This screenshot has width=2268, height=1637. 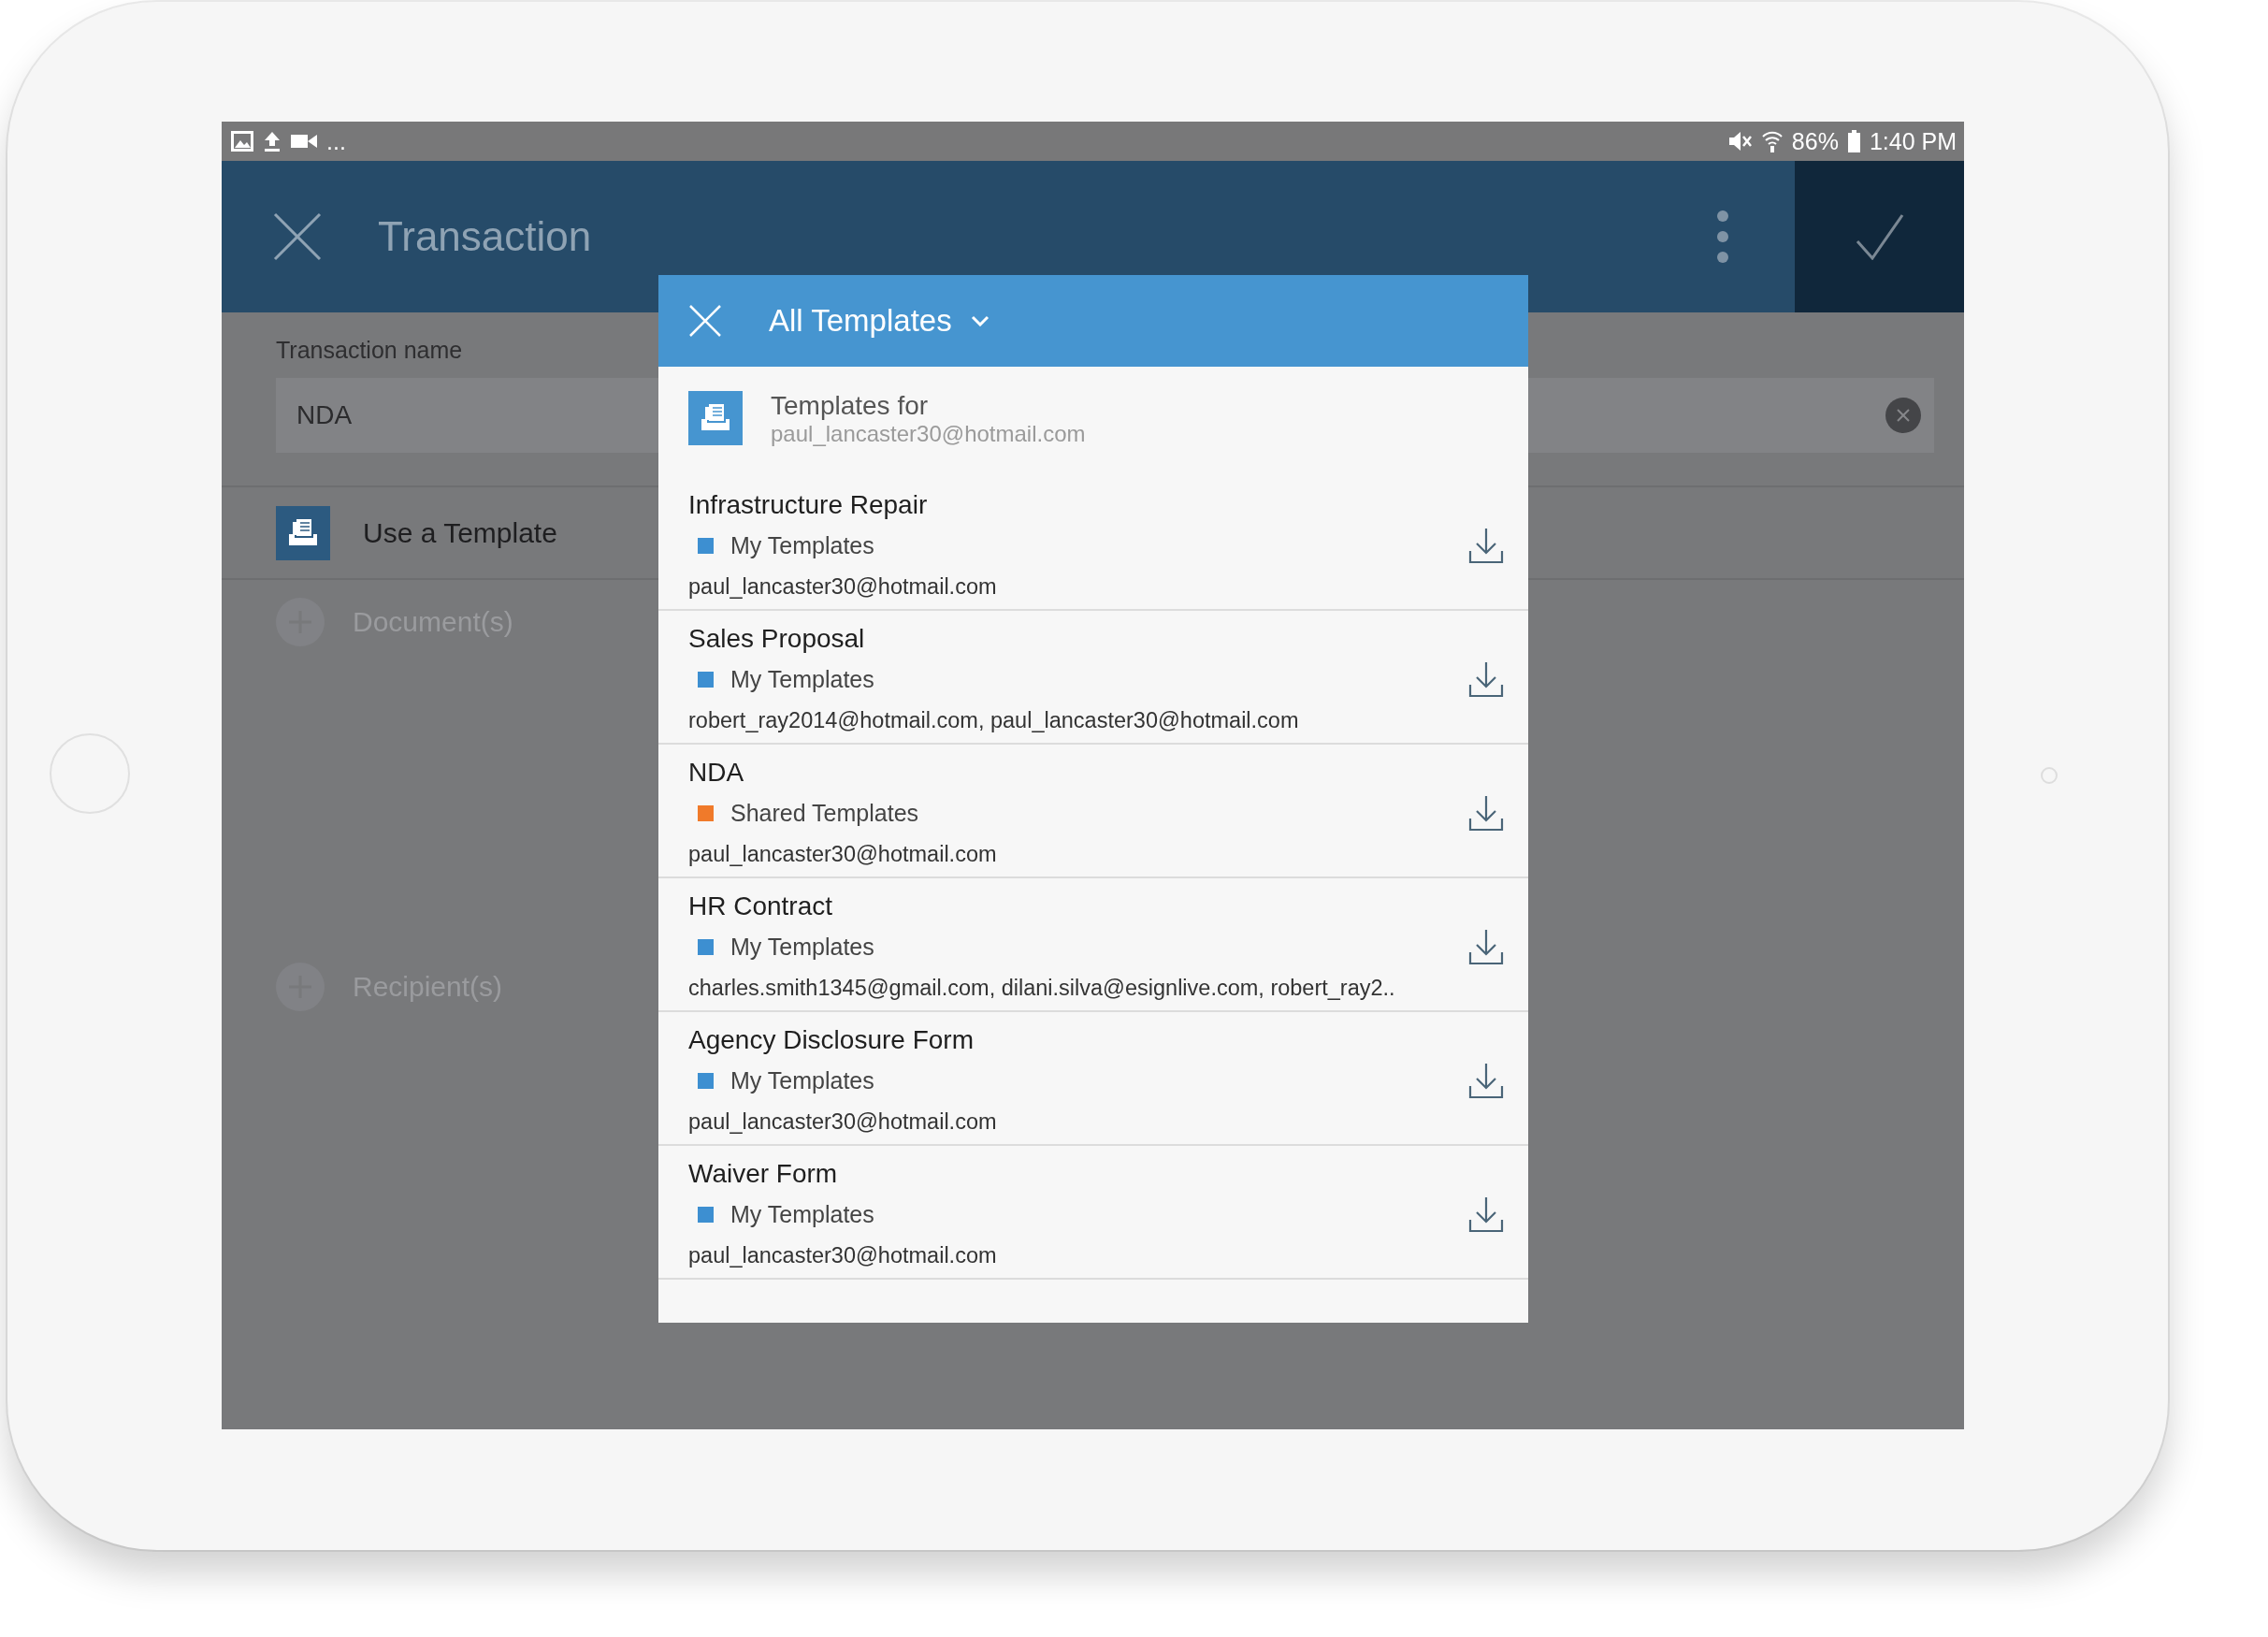 What do you see at coordinates (369, 350) in the screenshot?
I see `field-label: Transaction name` at bounding box center [369, 350].